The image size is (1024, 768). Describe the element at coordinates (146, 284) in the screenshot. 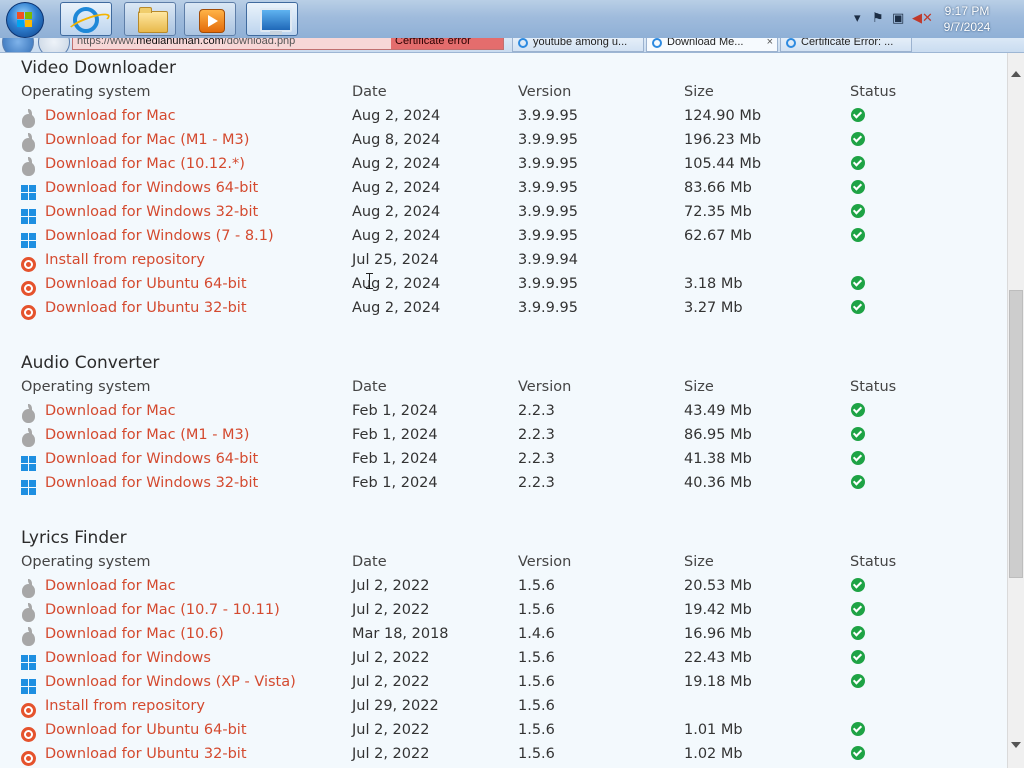

I see `download-link-label: Download for Ubuntu 64-bit` at that location.